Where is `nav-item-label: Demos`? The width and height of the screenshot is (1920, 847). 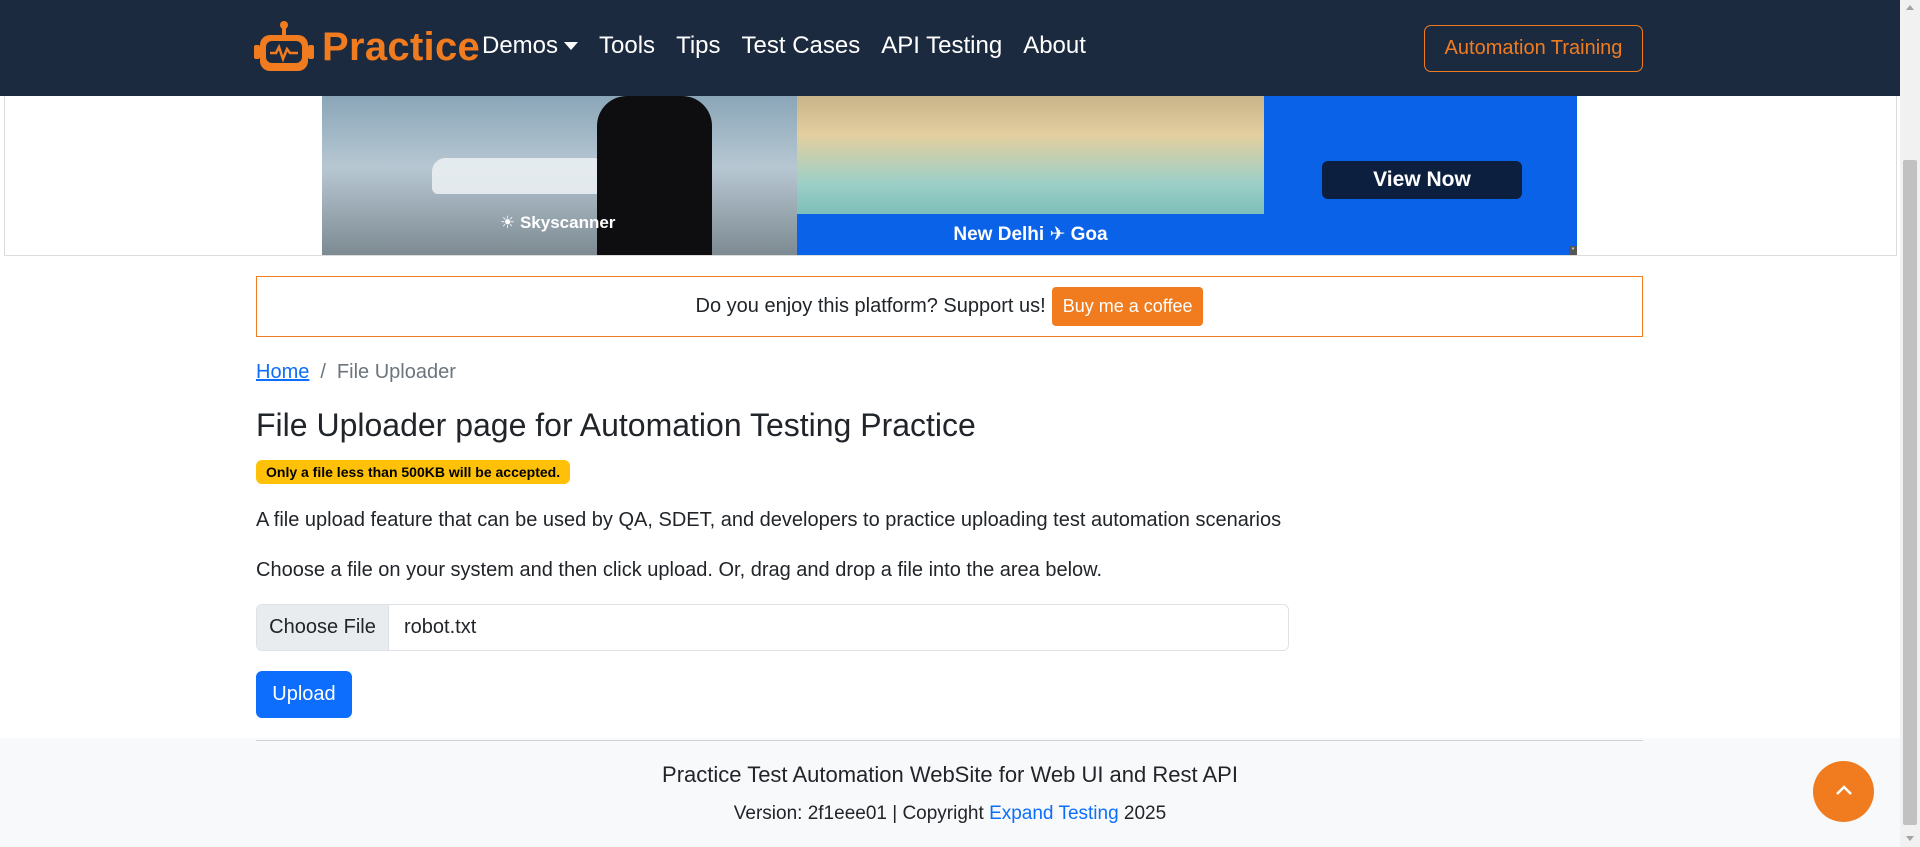 nav-item-label: Demos is located at coordinates (520, 45).